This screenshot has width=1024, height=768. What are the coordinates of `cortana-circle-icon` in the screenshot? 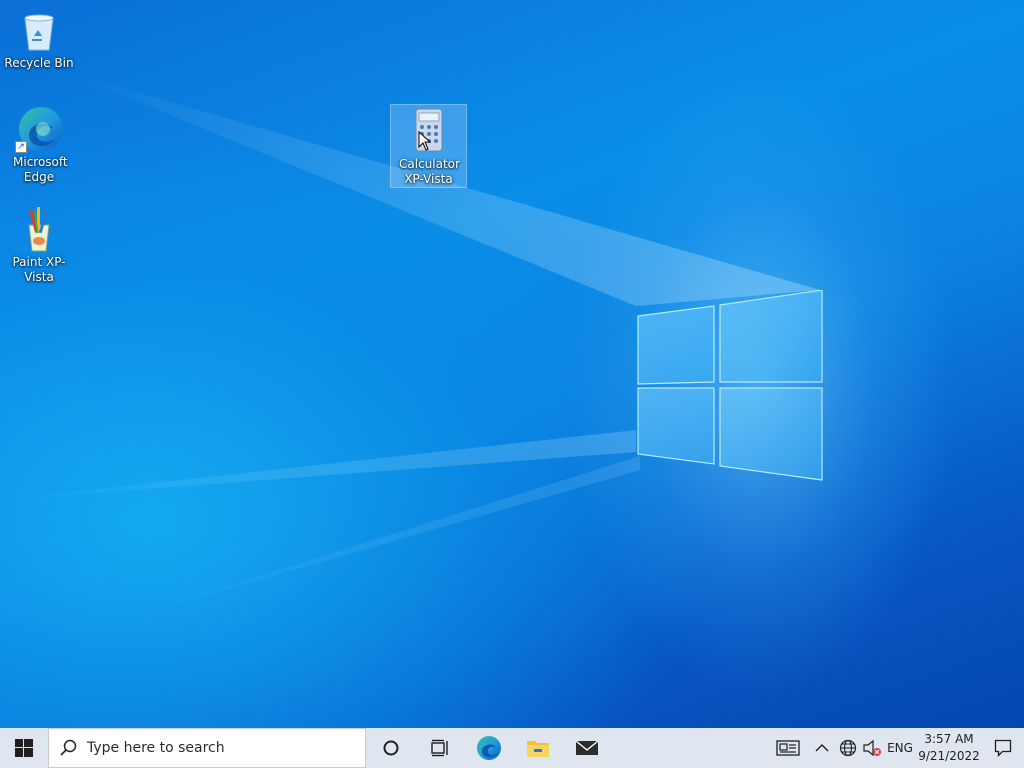 It's located at (390, 748).